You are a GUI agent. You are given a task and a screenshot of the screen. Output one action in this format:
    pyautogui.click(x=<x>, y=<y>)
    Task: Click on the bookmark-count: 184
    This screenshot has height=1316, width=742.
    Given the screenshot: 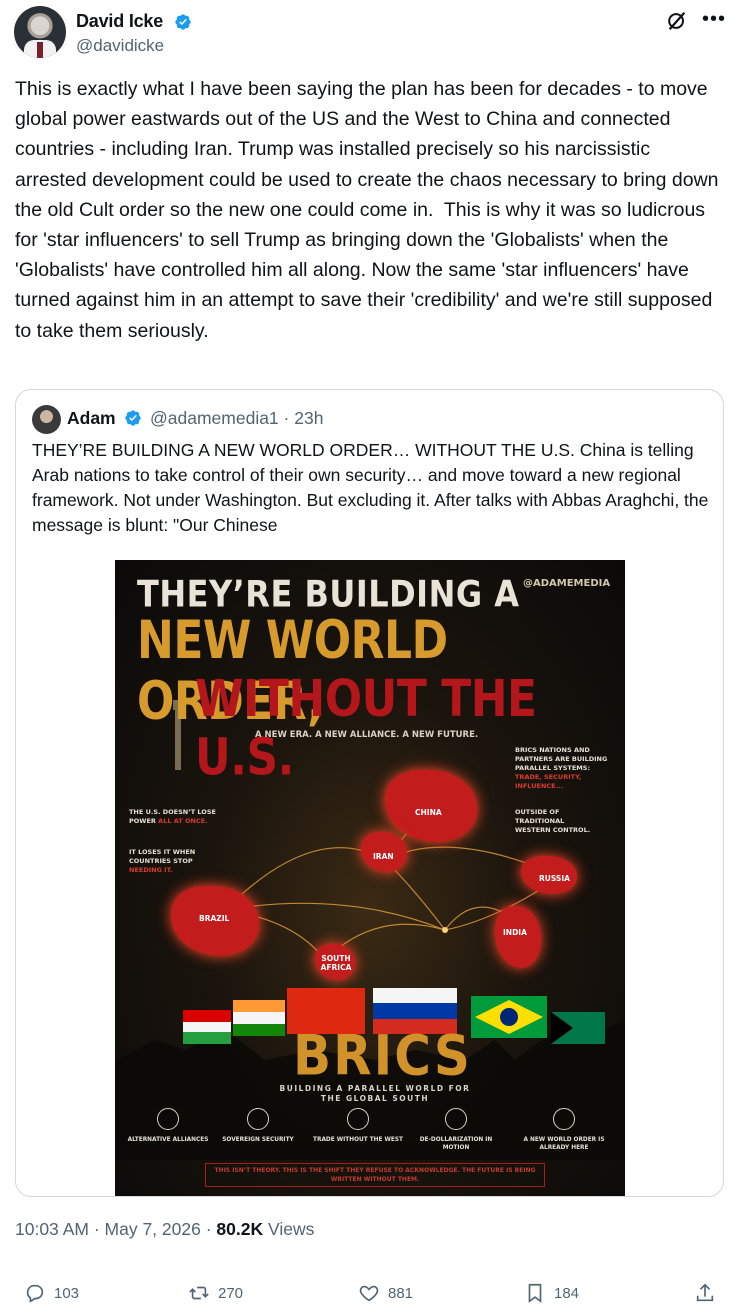 What is the action you would take?
    pyautogui.click(x=567, y=1293)
    